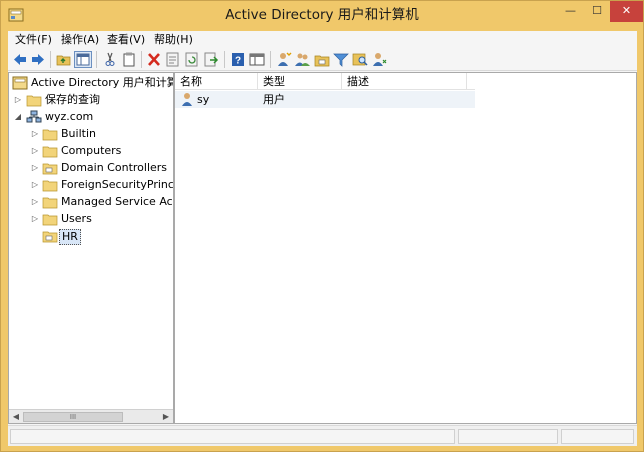  I want to click on cut-icon, so click(110, 59).